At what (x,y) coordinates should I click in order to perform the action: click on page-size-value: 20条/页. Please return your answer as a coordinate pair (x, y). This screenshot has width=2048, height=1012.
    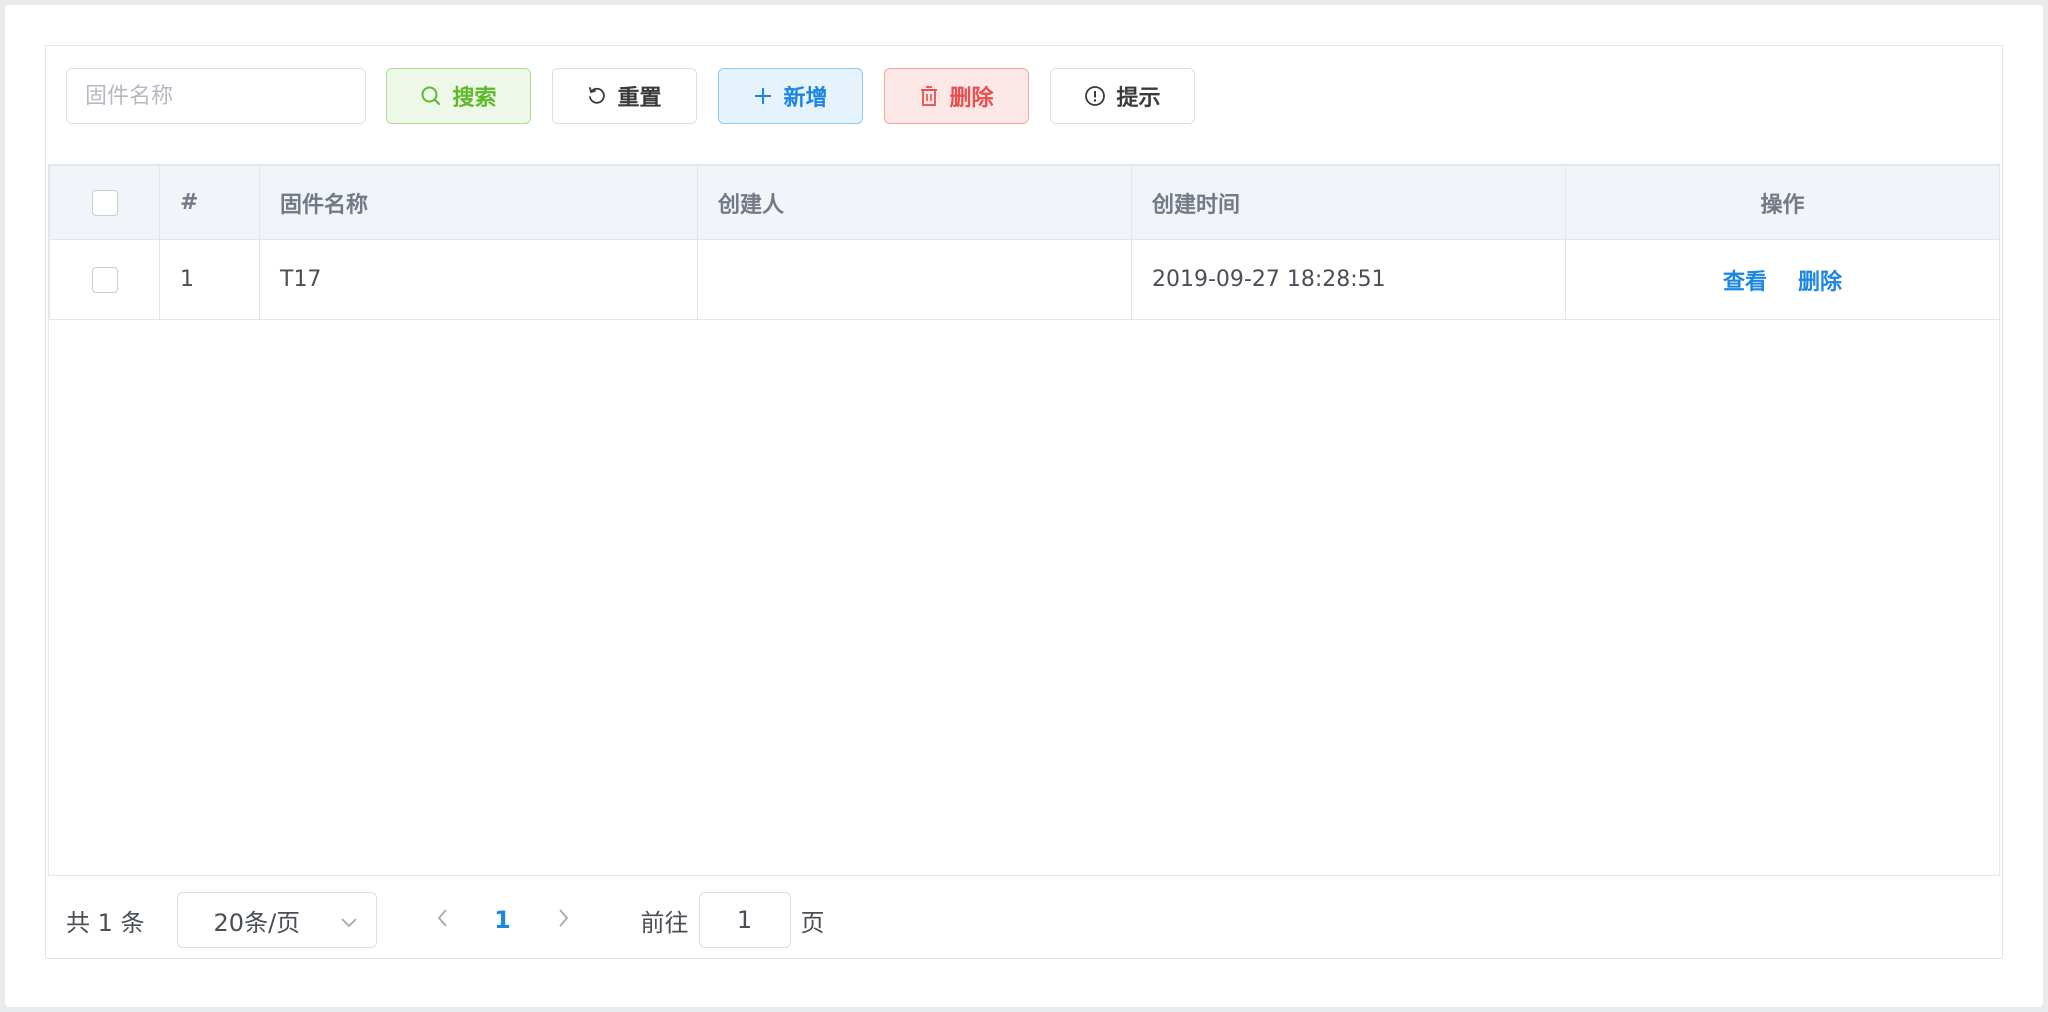
    Looking at the image, I should click on (257, 922).